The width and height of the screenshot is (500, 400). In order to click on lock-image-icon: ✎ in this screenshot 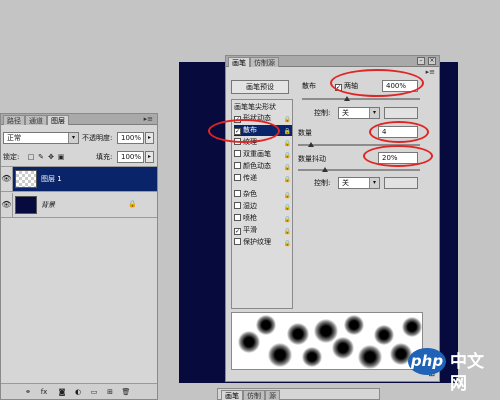, I will do `click(41, 157)`.